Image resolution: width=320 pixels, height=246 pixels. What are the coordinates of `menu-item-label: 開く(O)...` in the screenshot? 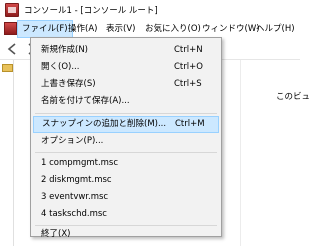 It's located at (60, 67).